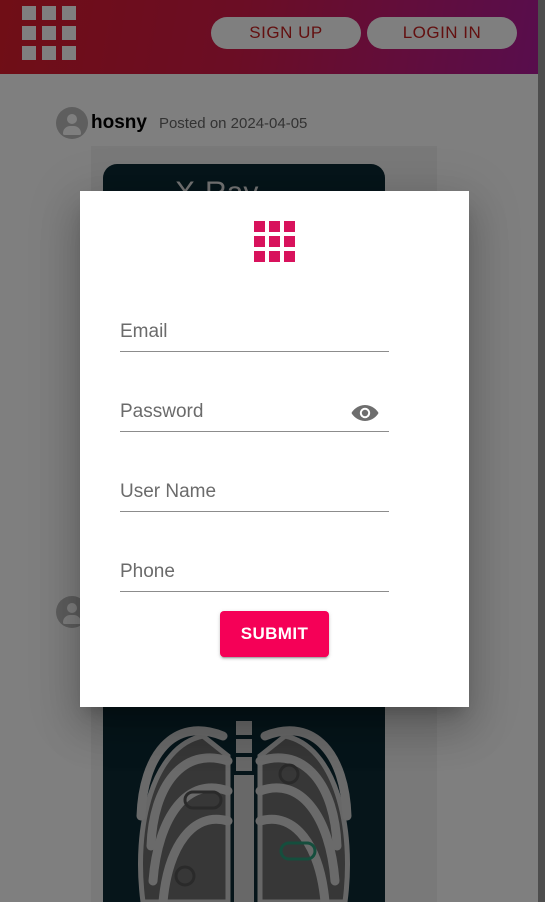 Image resolution: width=545 pixels, height=902 pixels. I want to click on password-field, so click(230, 412).